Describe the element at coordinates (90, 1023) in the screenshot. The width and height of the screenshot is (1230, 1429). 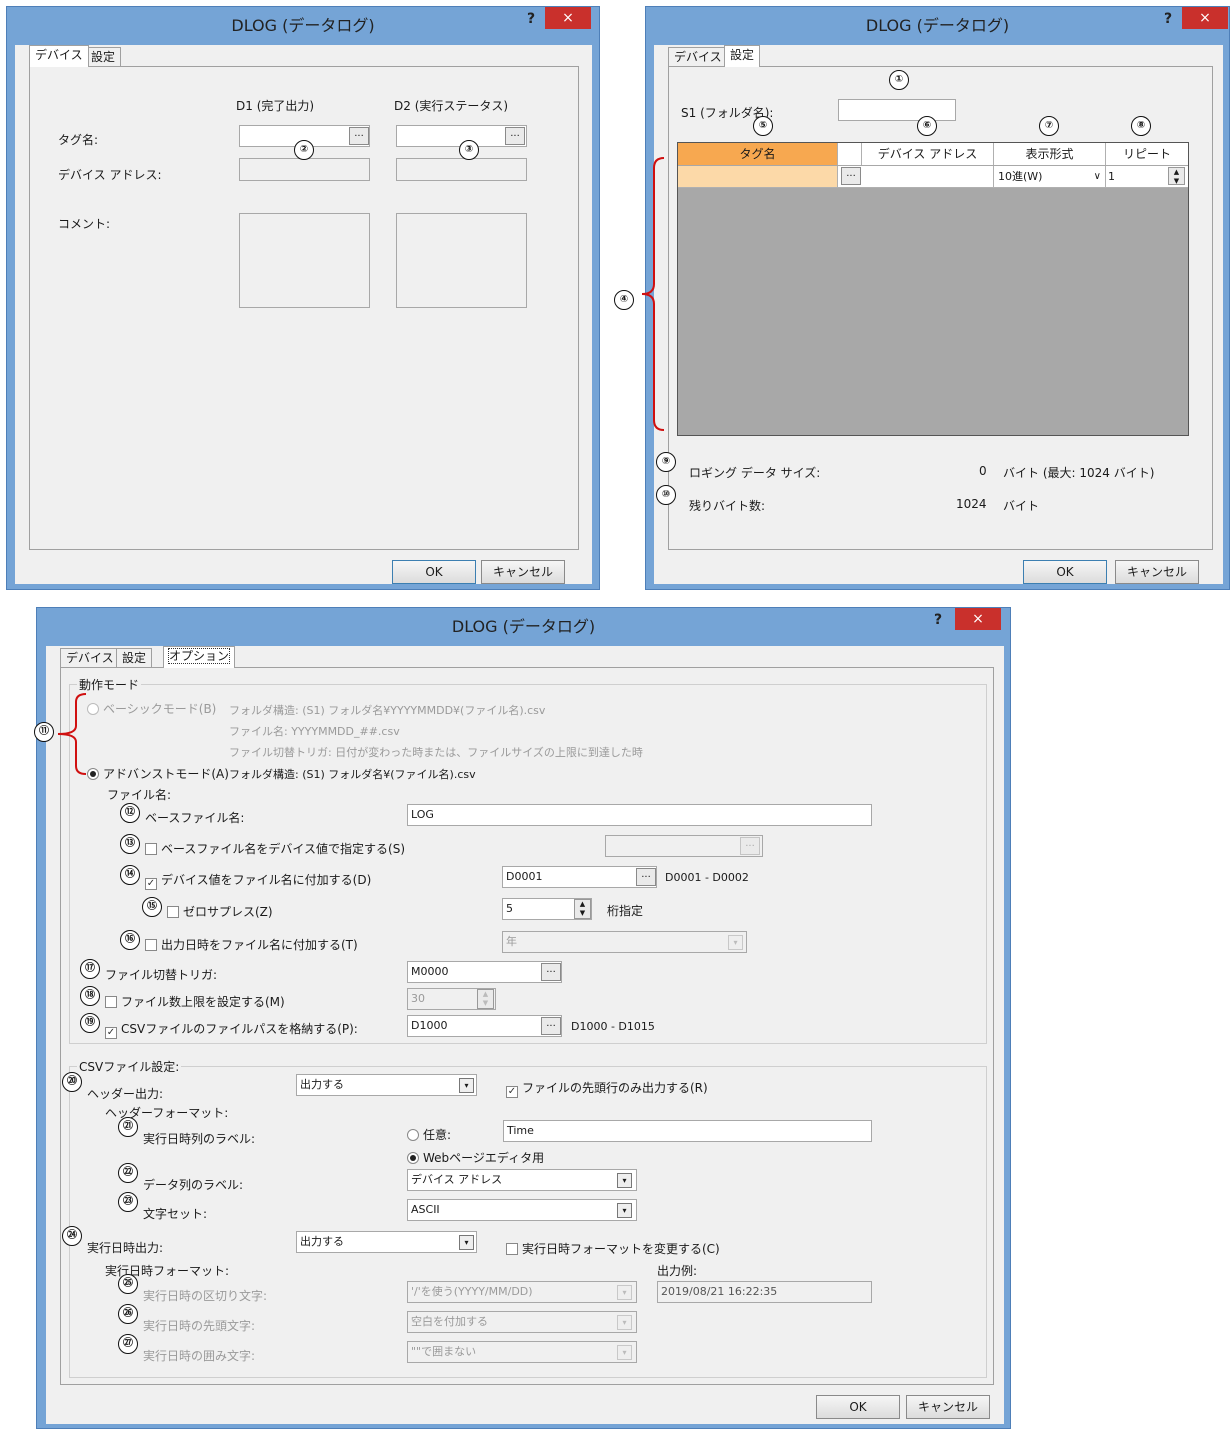
I see `callout-19: ⑲` at that location.